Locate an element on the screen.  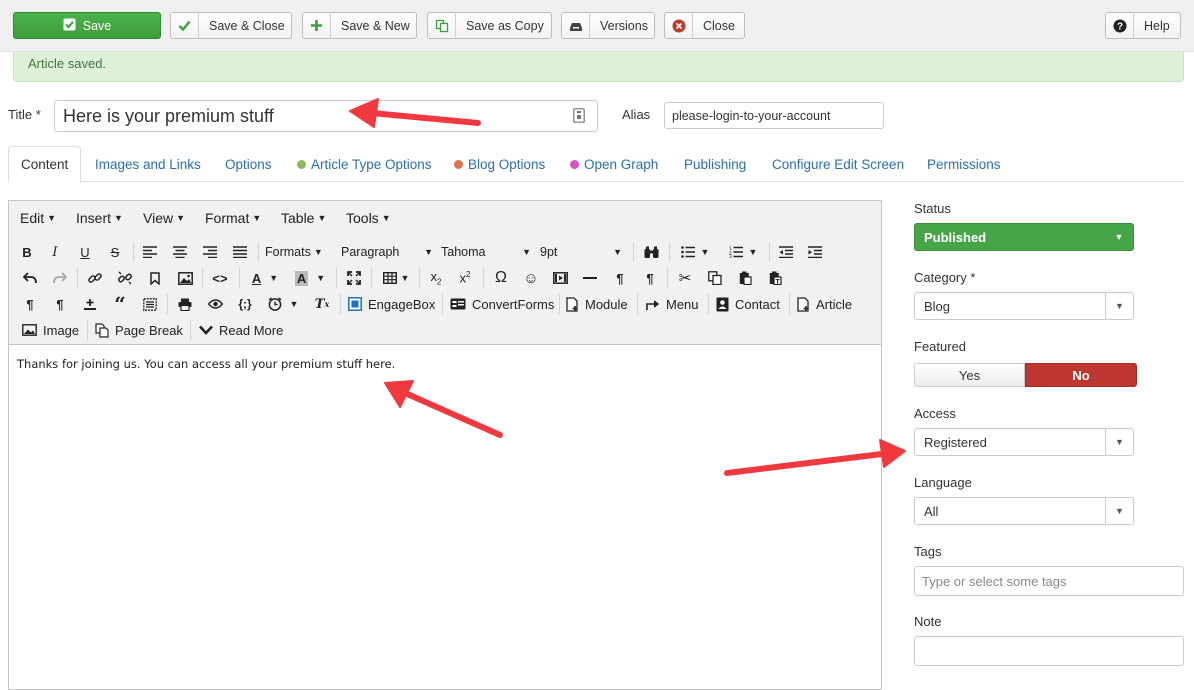
template-code-icon: {;} is located at coordinates (245, 304).